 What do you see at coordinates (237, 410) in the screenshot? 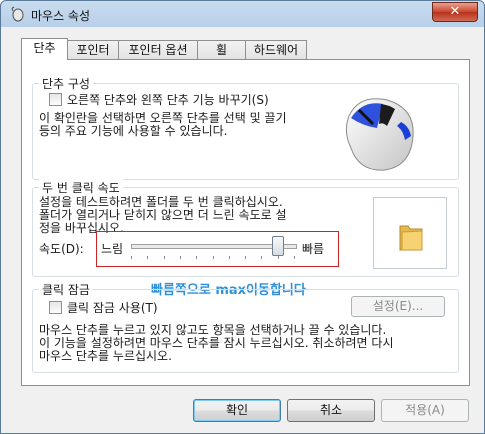
I see `ok-button: 확인` at bounding box center [237, 410].